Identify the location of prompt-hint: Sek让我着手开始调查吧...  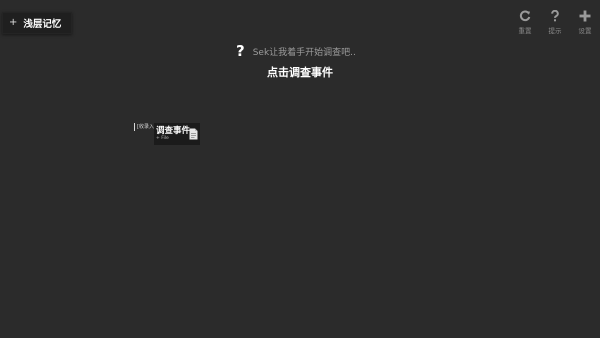
(304, 53).